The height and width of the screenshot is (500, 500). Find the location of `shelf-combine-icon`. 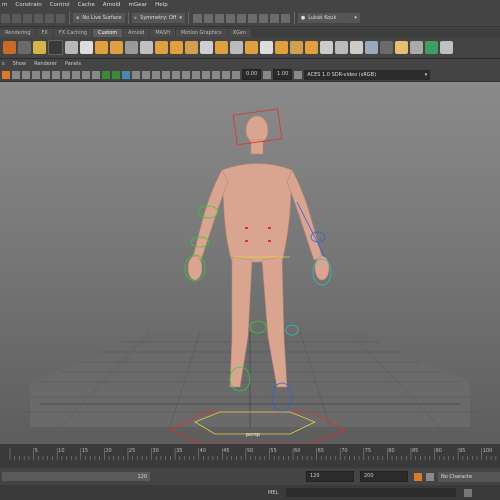

shelf-combine-icon is located at coordinates (191, 47).